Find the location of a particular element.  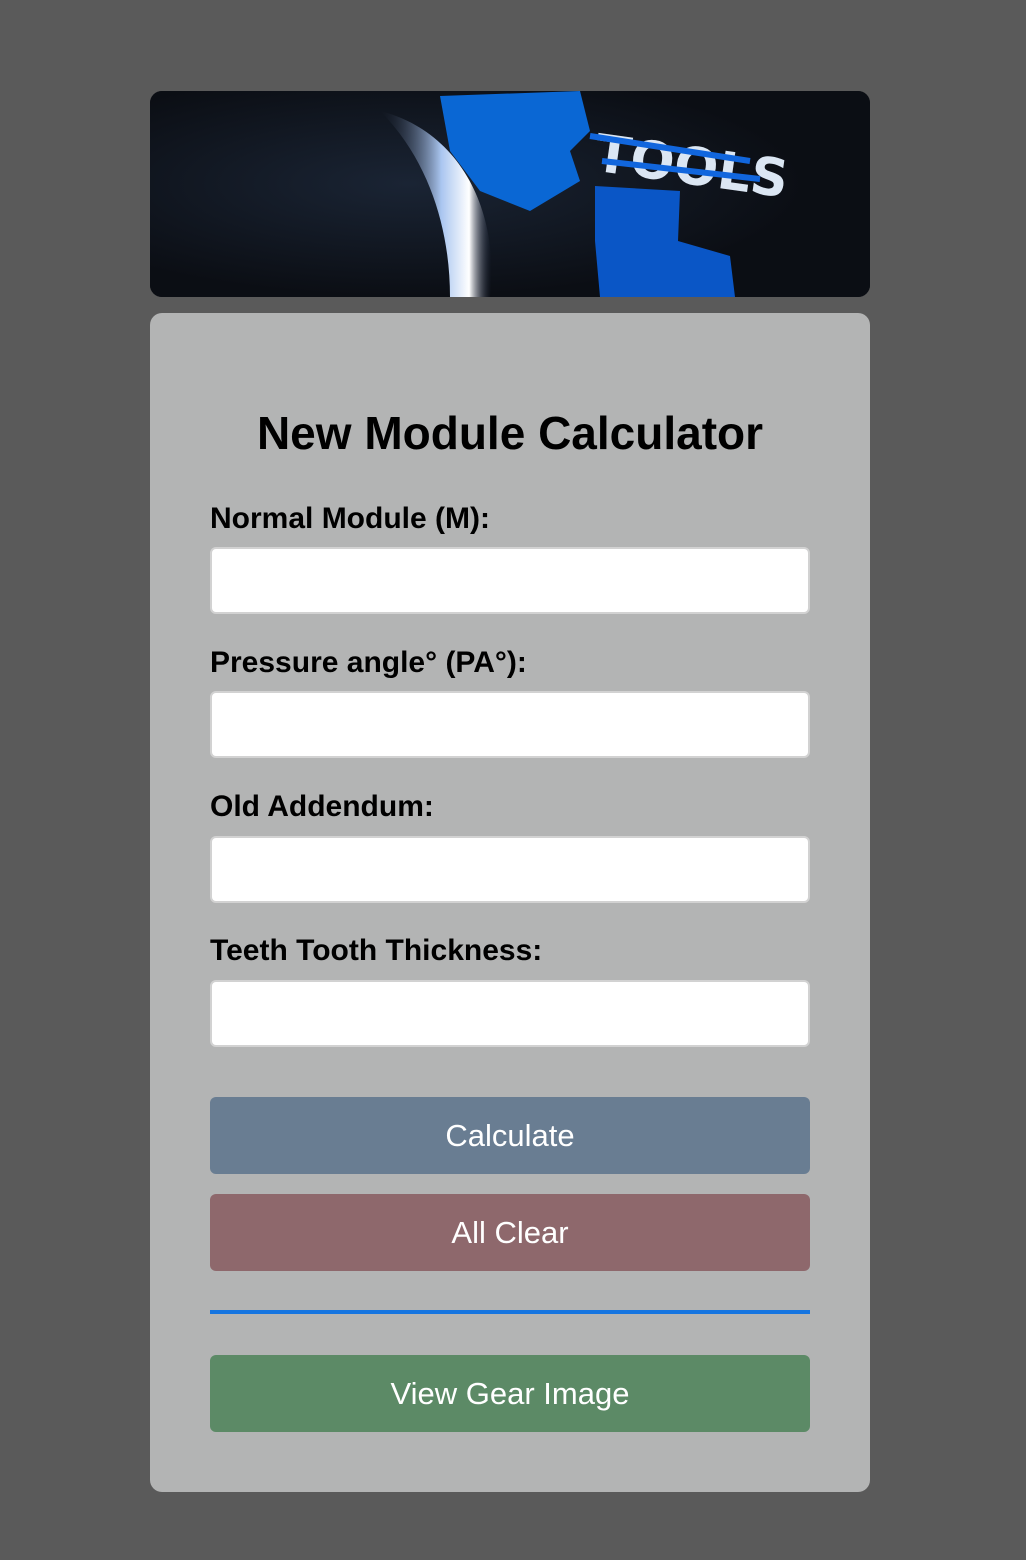

tooth-thickness-input is located at coordinates (510, 1013).